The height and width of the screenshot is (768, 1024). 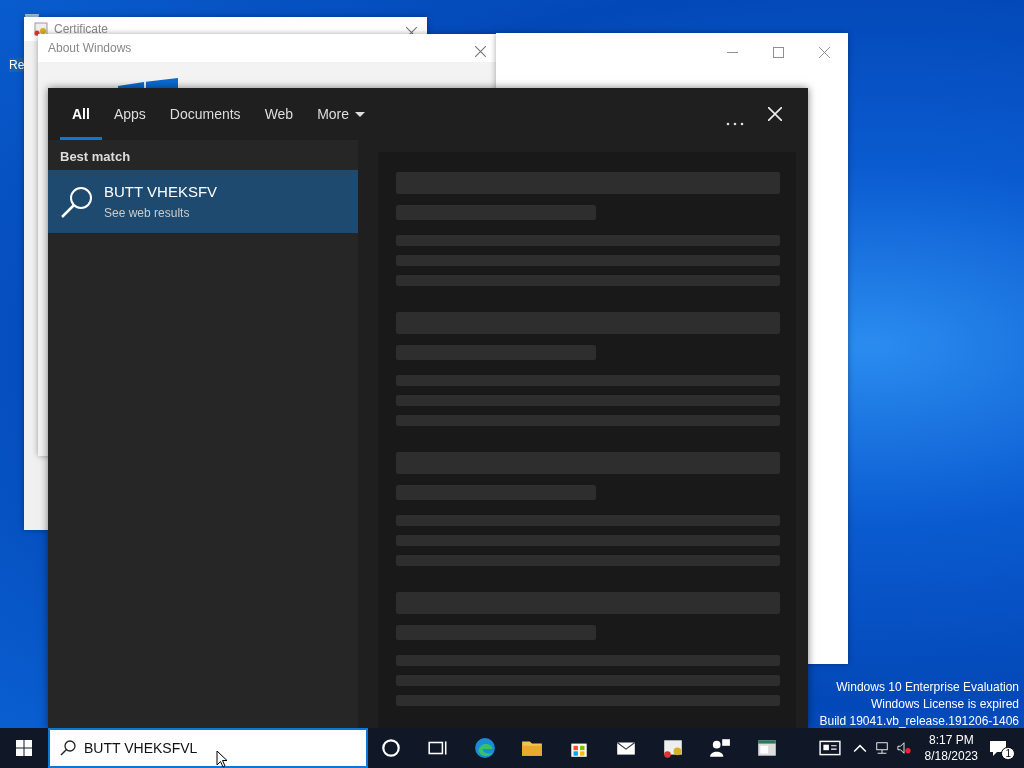 I want to click on notification-icon, so click(x=998, y=748).